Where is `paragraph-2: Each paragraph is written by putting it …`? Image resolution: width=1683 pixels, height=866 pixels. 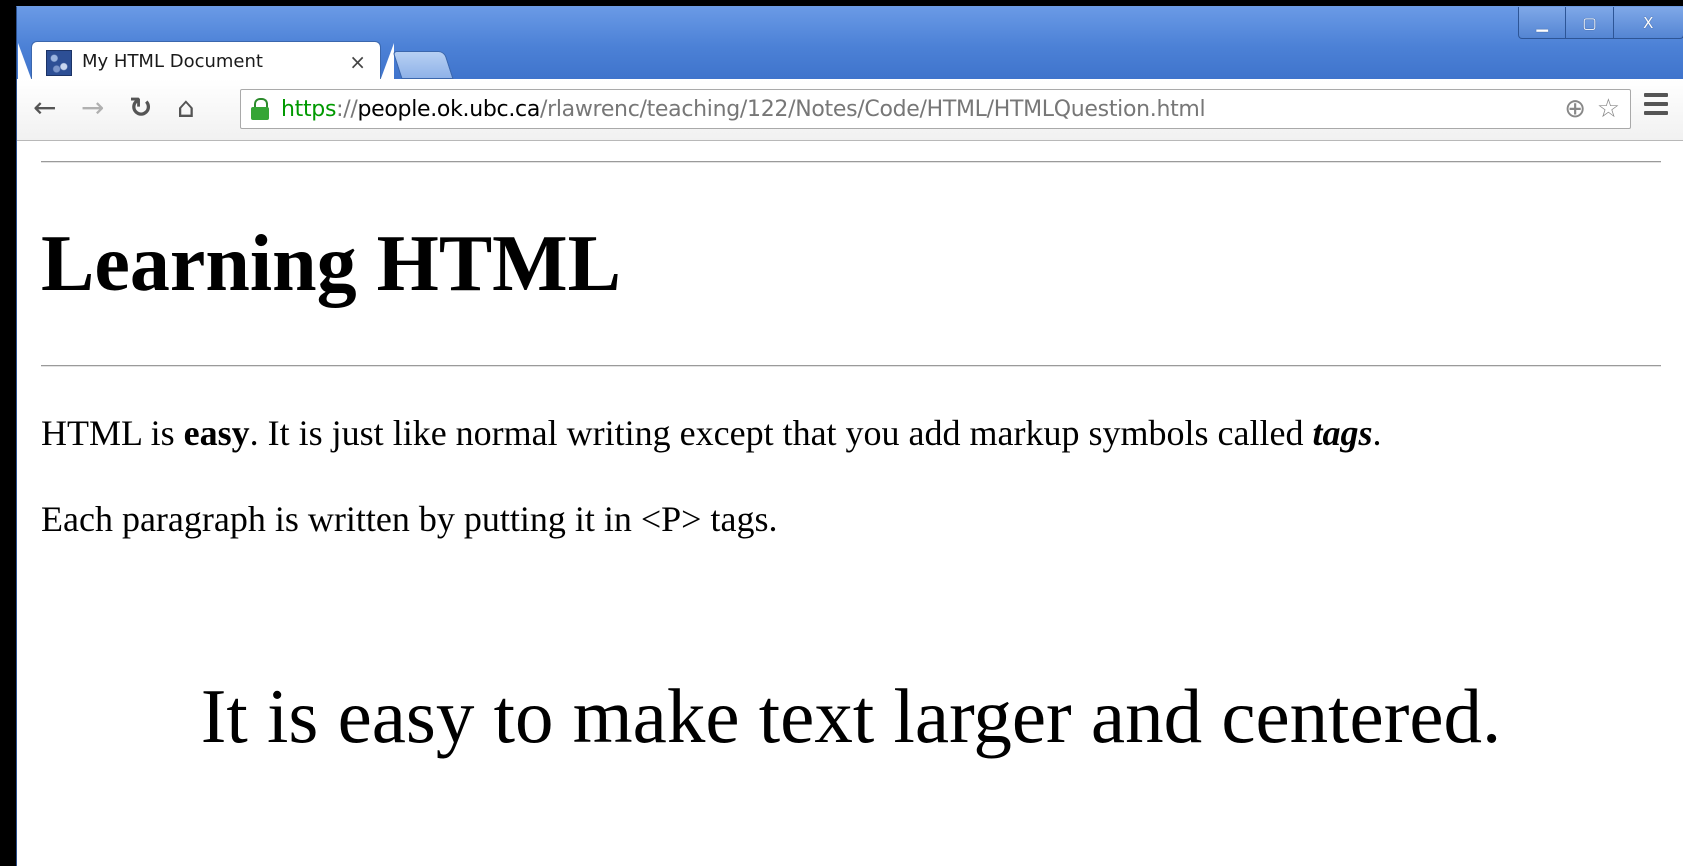
paragraph-2: Each paragraph is written by putting it … is located at coordinates (409, 519).